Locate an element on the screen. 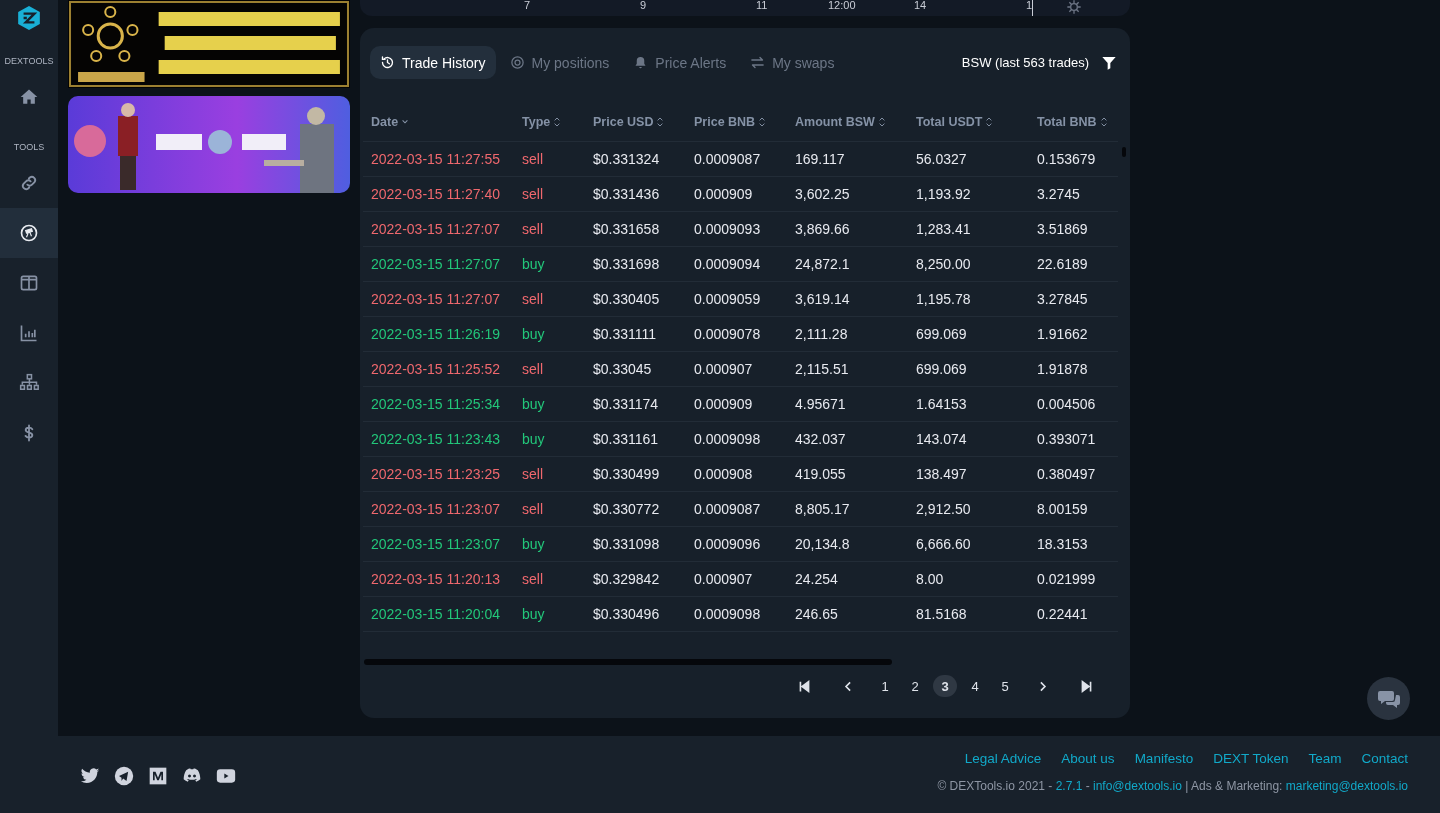  table-cell: 1,283.41 is located at coordinates (943, 229).